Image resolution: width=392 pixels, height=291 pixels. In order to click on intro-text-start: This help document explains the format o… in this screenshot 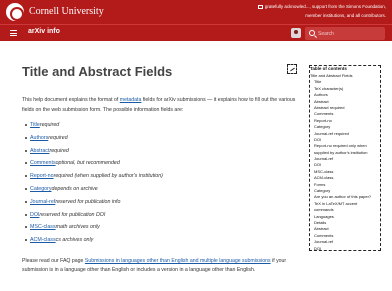, I will do `click(71, 100)`.